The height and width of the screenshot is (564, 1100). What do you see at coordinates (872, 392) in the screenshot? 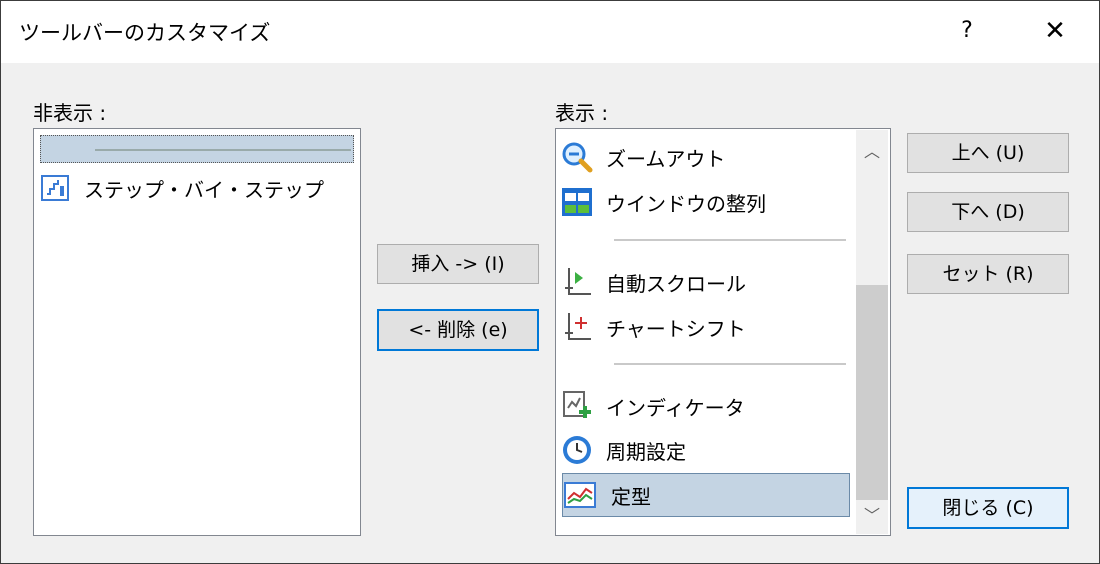
I see `scrollbar-thumb` at bounding box center [872, 392].